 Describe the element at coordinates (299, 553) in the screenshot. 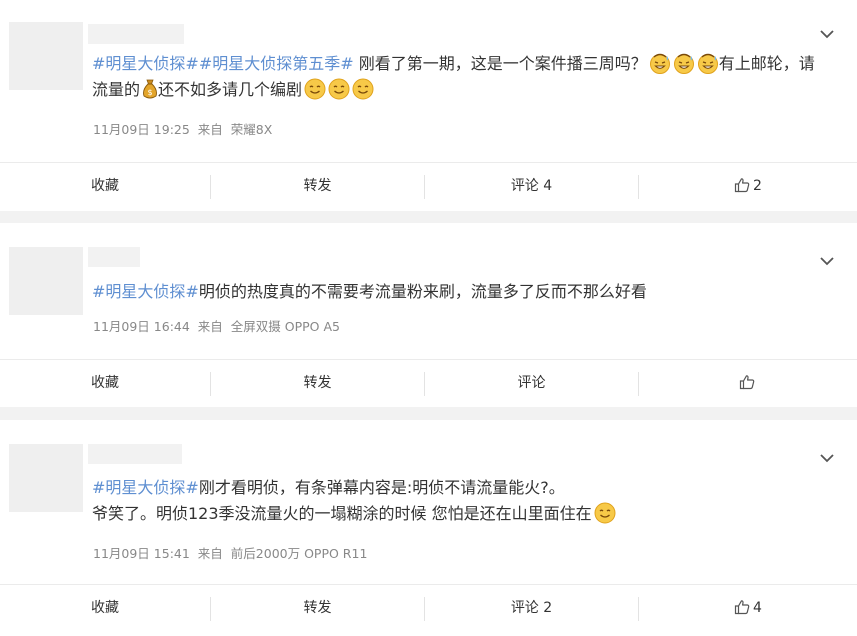

I see `post-source: 前后2000万 OPPO R11` at that location.